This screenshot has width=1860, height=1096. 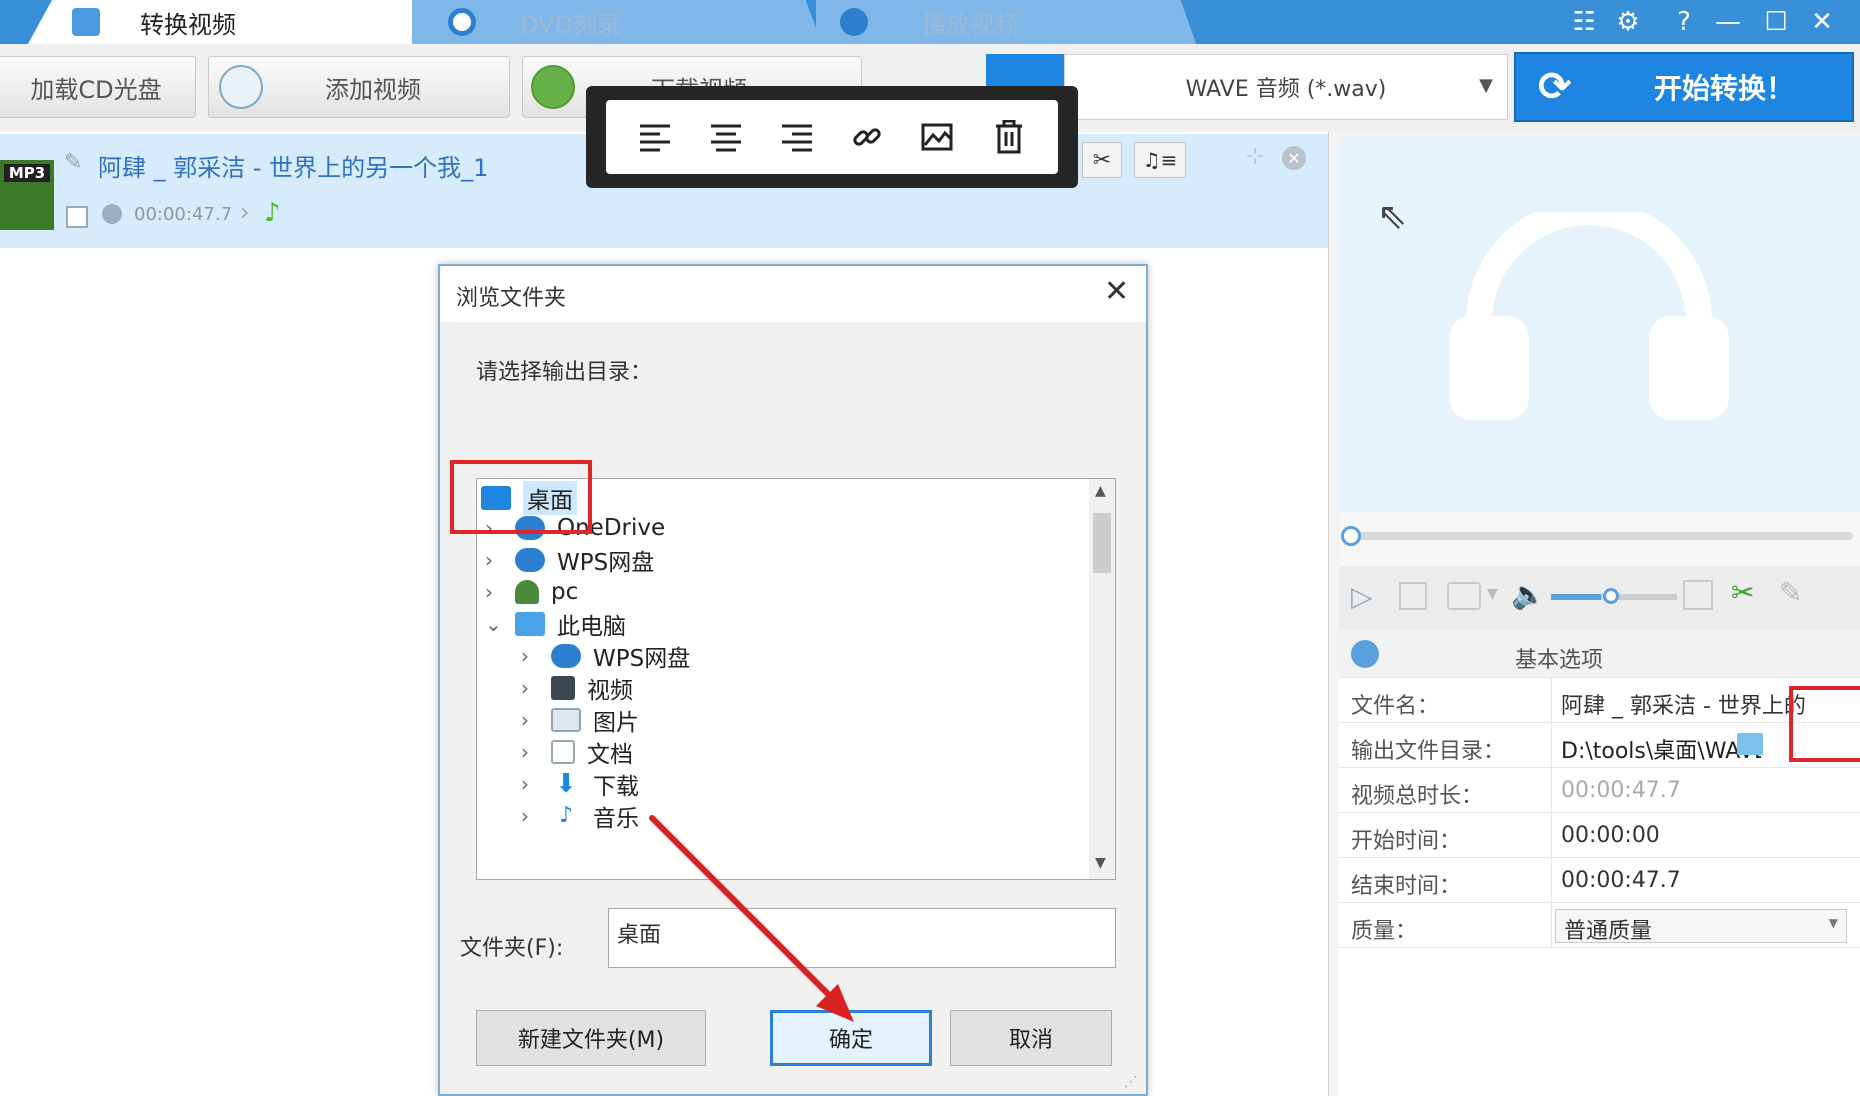 I want to click on seek-handle, so click(x=1351, y=536).